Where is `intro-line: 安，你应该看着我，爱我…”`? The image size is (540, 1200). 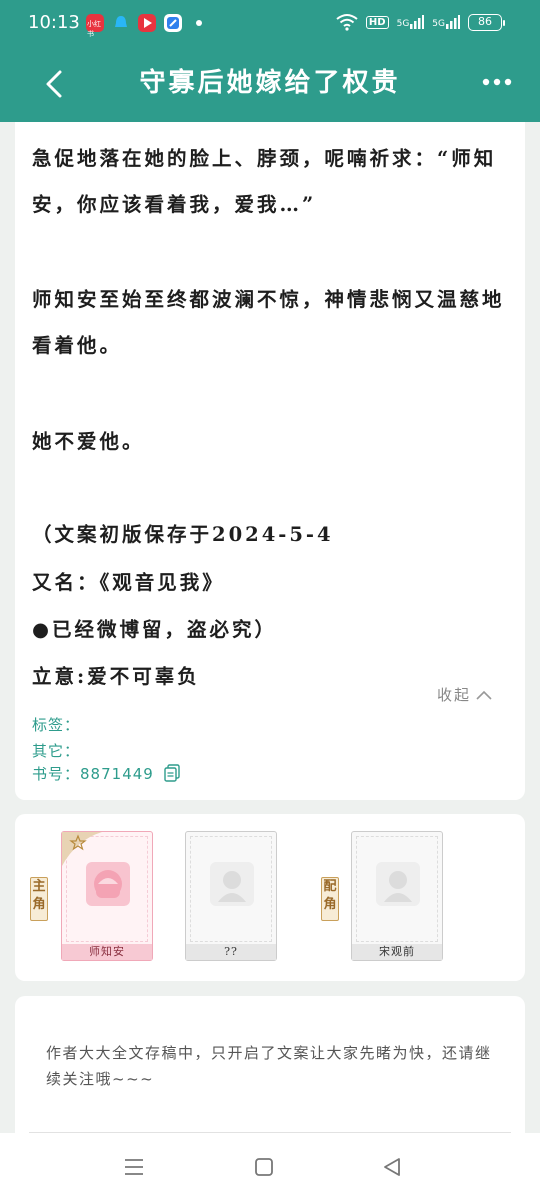
intro-line: 安，你应该看着我，爱我…” is located at coordinates (174, 204).